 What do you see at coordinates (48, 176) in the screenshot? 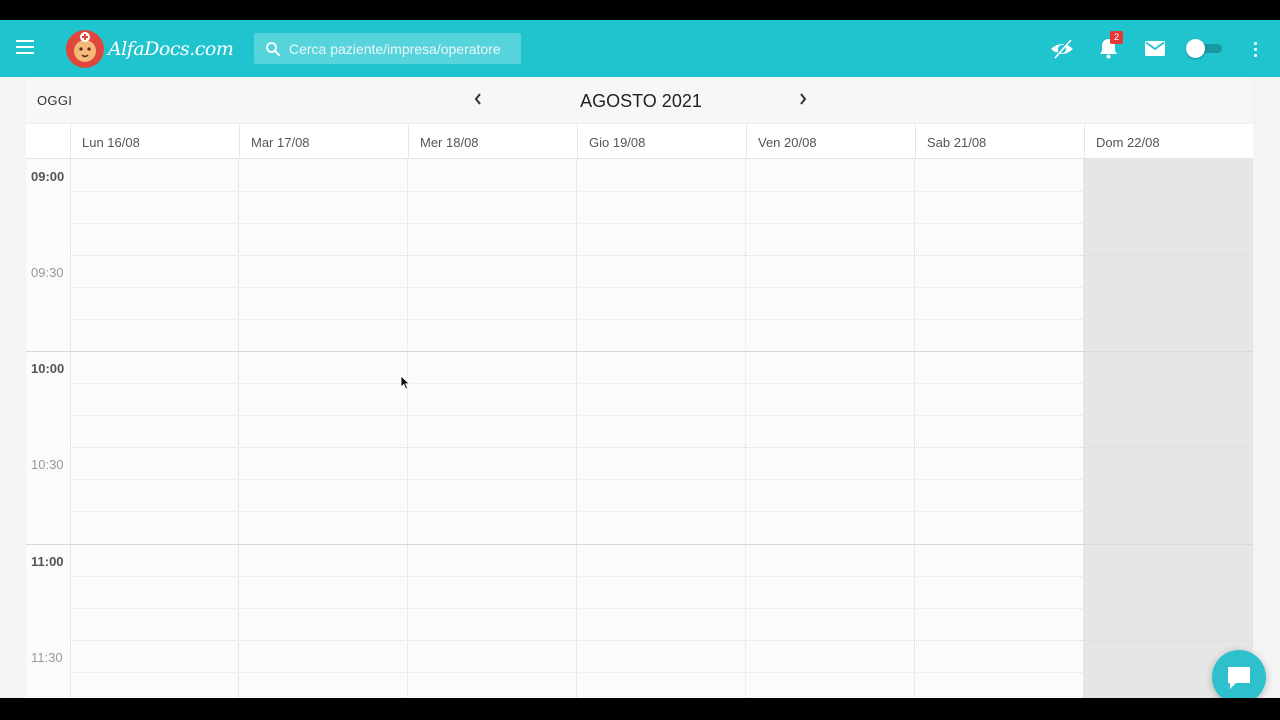
I see `time-label: 09:00` at bounding box center [48, 176].